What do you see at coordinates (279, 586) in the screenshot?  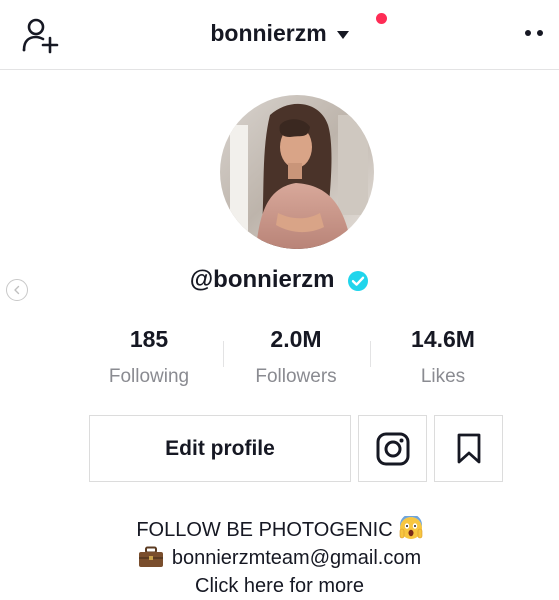 I see `bio-more-link: Click here for more` at bounding box center [279, 586].